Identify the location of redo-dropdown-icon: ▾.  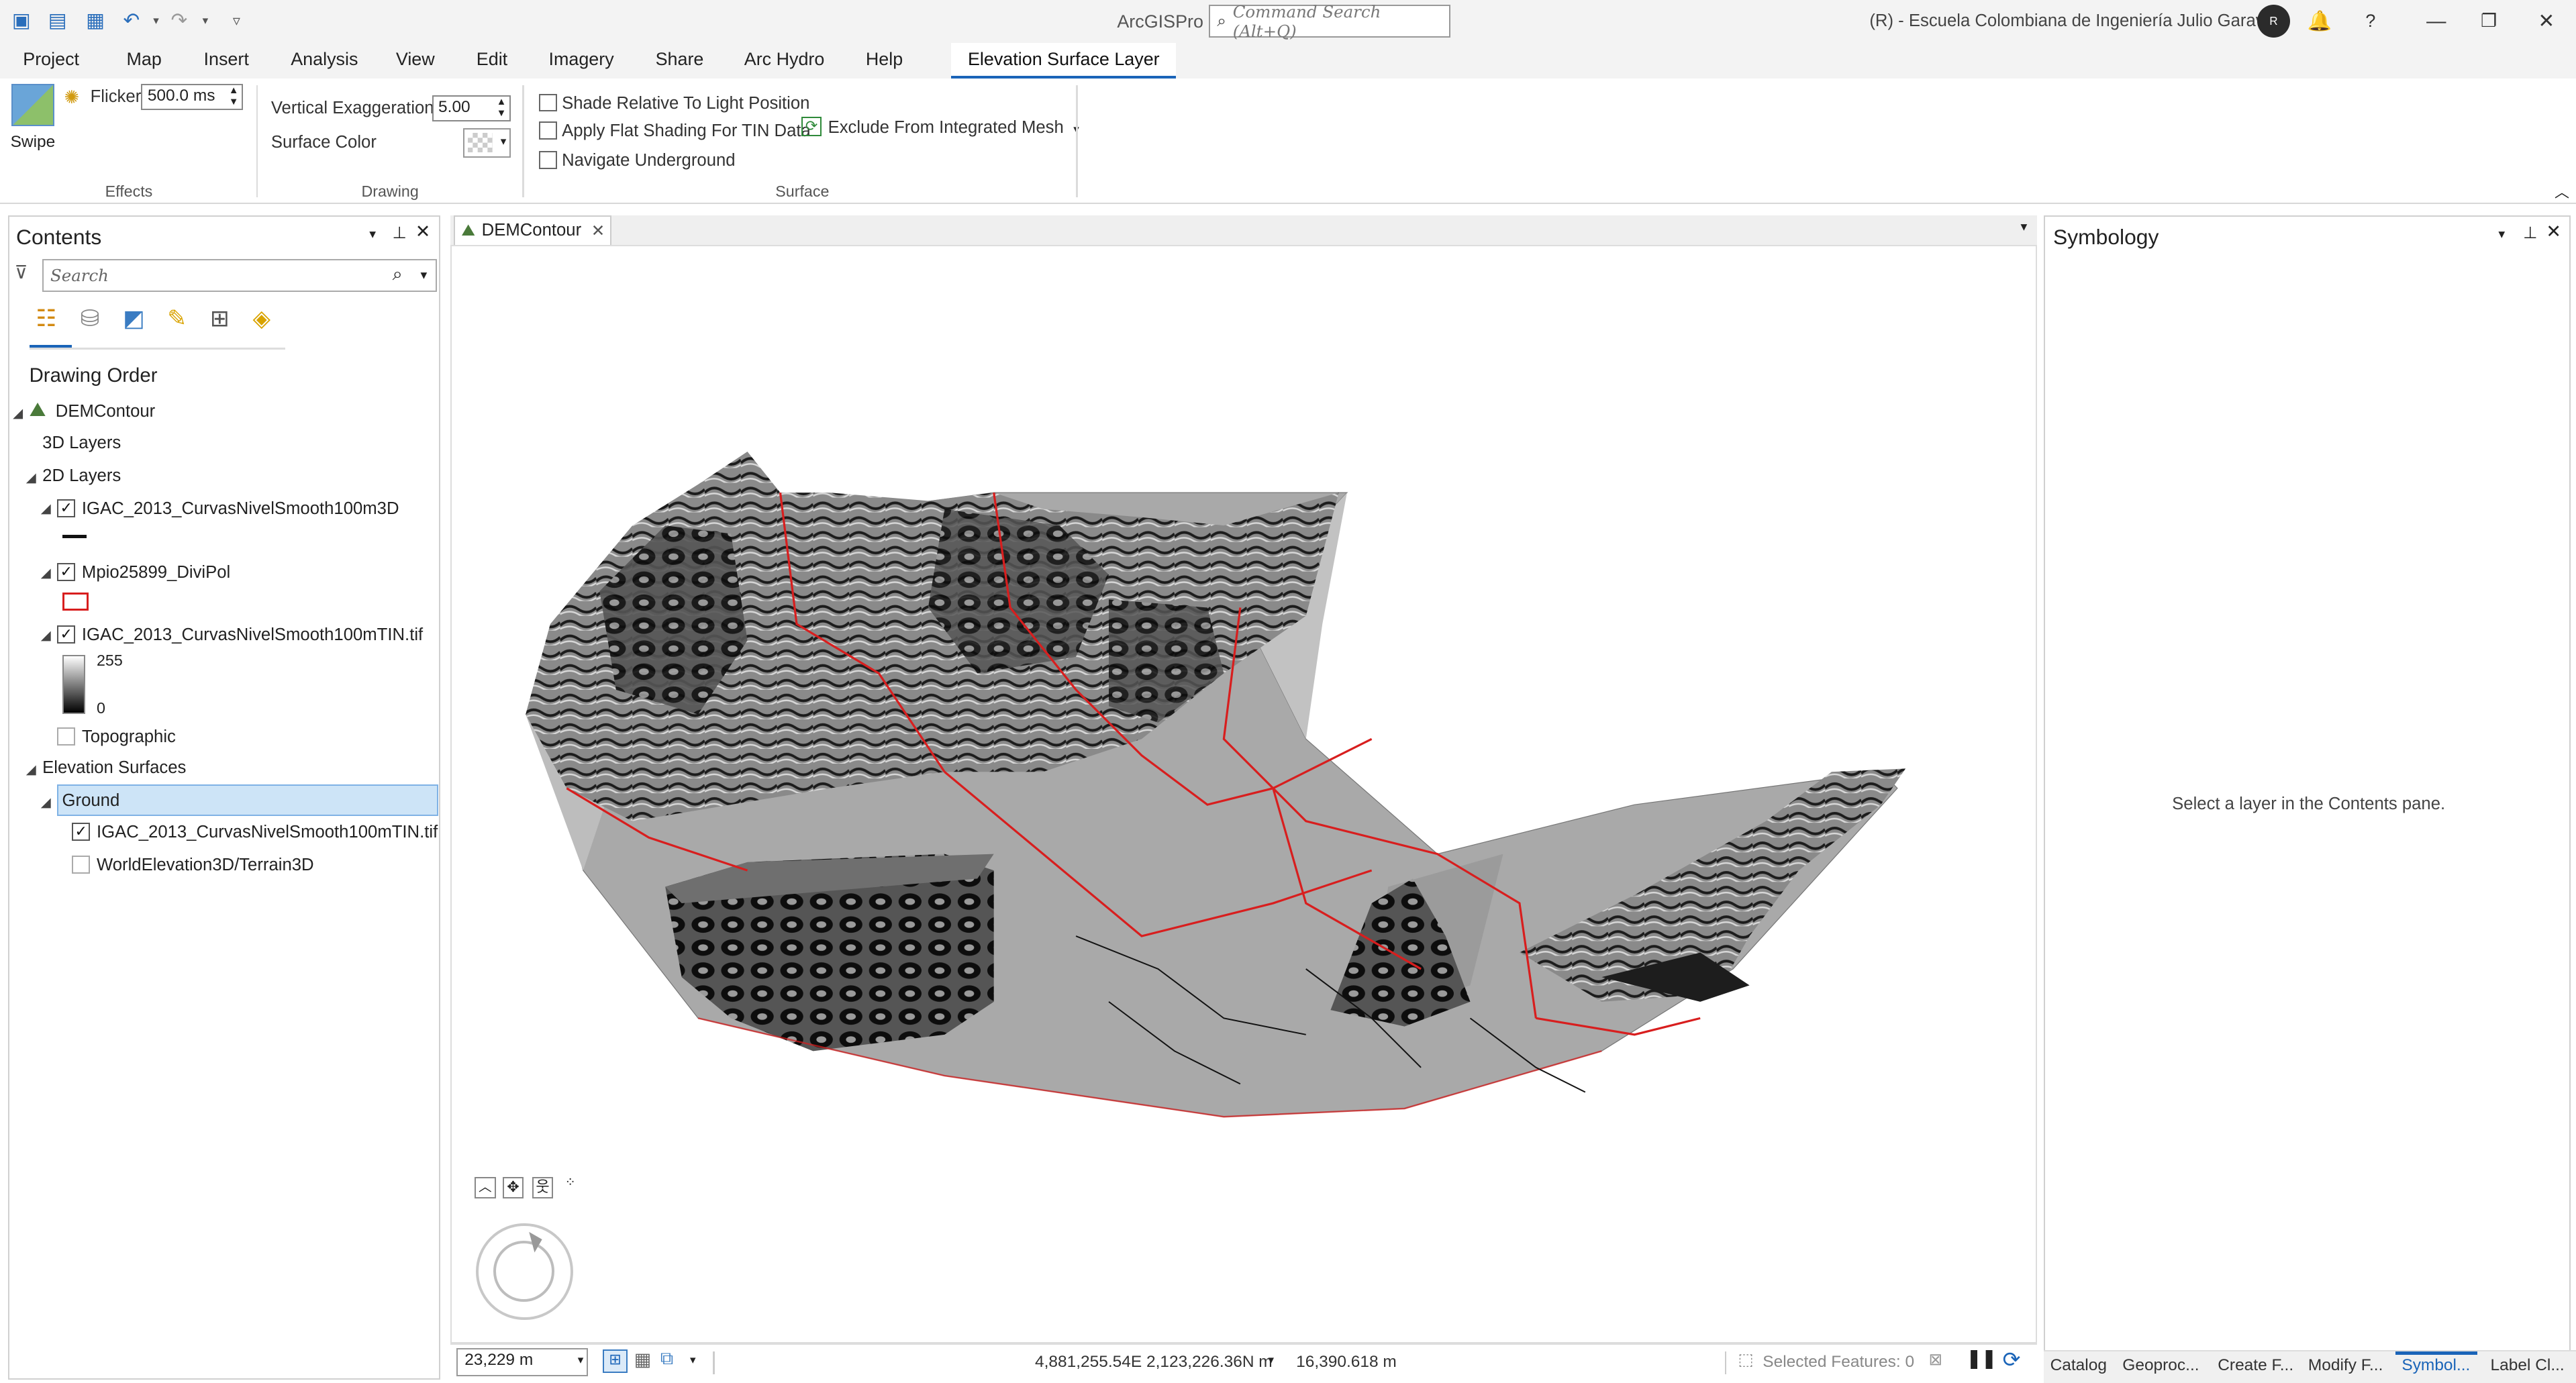
(205, 21).